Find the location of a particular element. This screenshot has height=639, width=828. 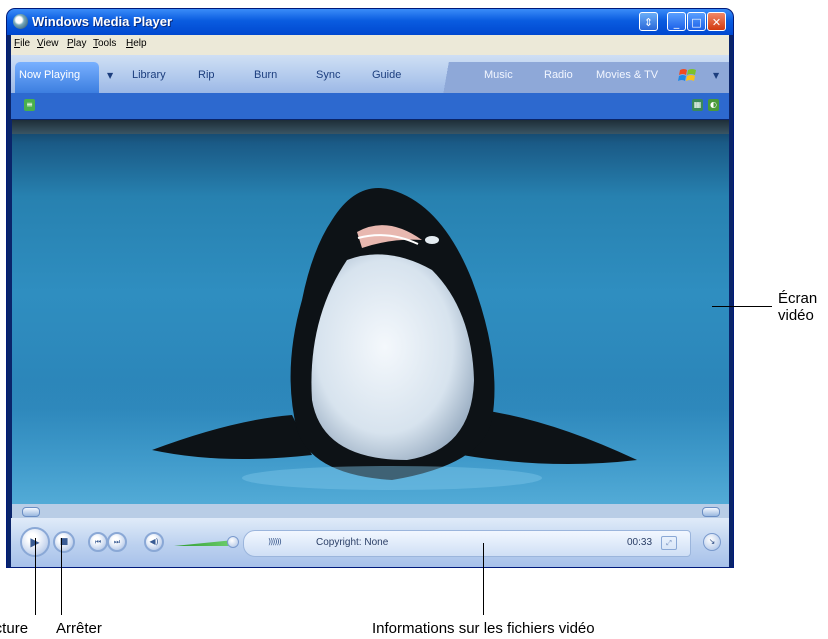

screen-callout-line is located at coordinates (742, 306).